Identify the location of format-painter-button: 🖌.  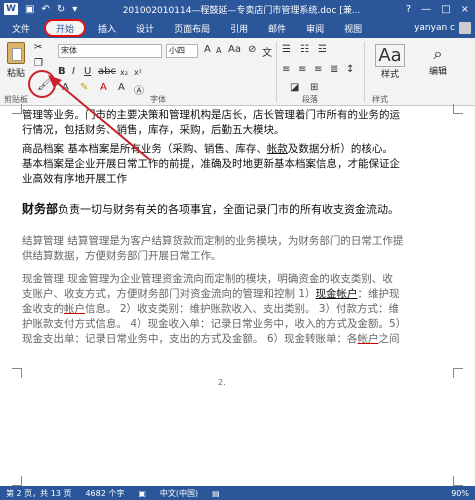
(42, 84).